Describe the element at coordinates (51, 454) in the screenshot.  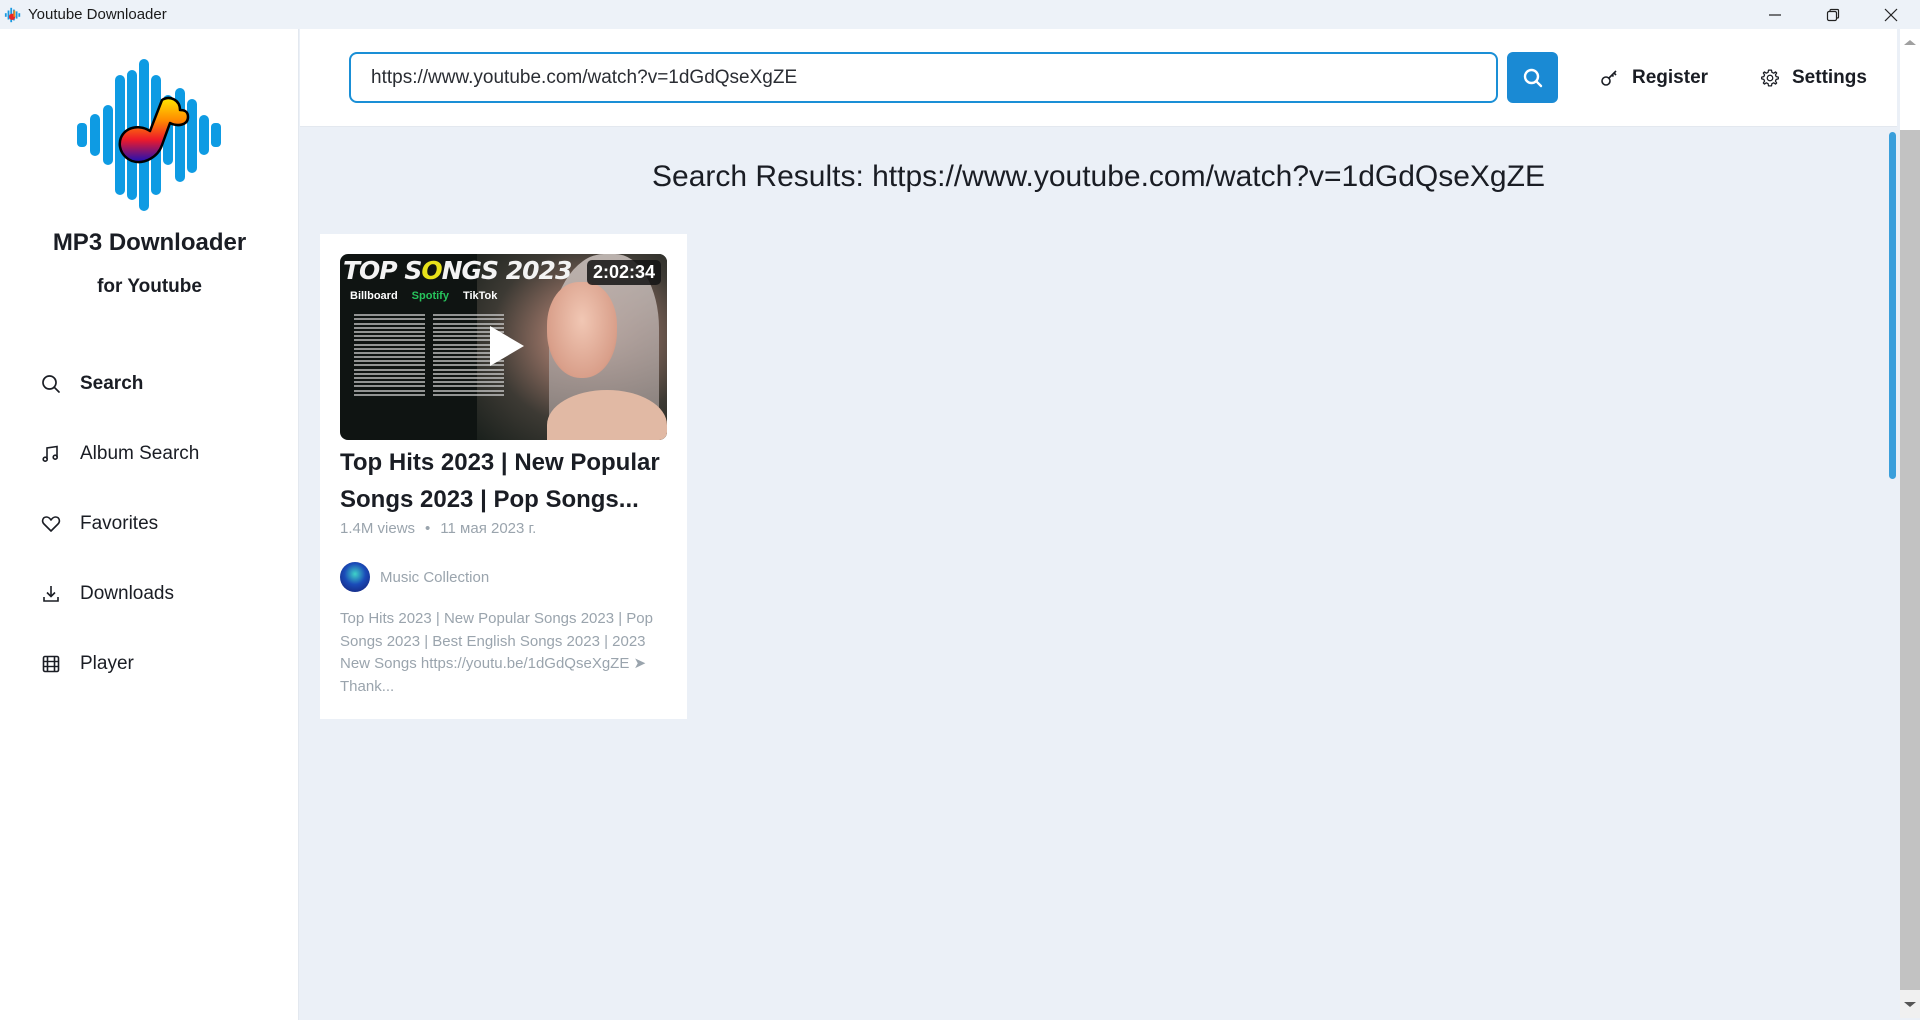
I see `music-note-icon` at that location.